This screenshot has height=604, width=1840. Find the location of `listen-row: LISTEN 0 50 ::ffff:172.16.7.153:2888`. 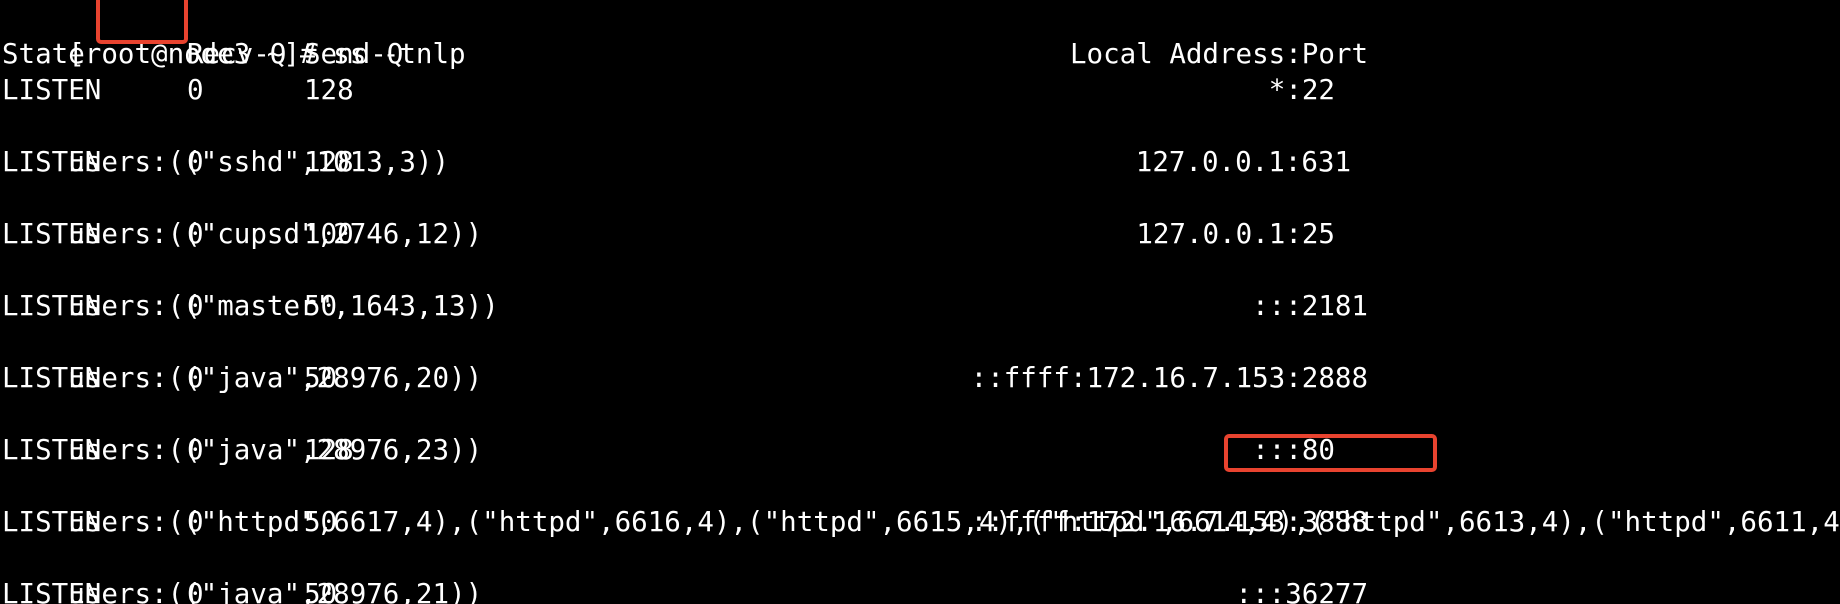

listen-row: LISTEN 0 50 ::ffff:172.16.7.153:2888 is located at coordinates (920, 378).